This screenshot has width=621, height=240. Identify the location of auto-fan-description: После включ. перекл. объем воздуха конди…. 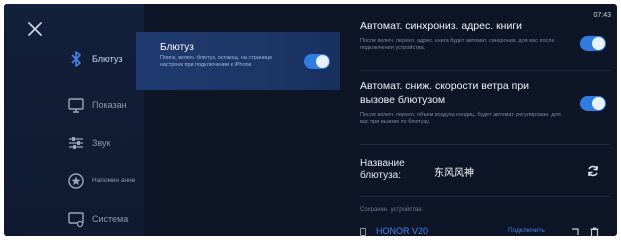
(460, 118).